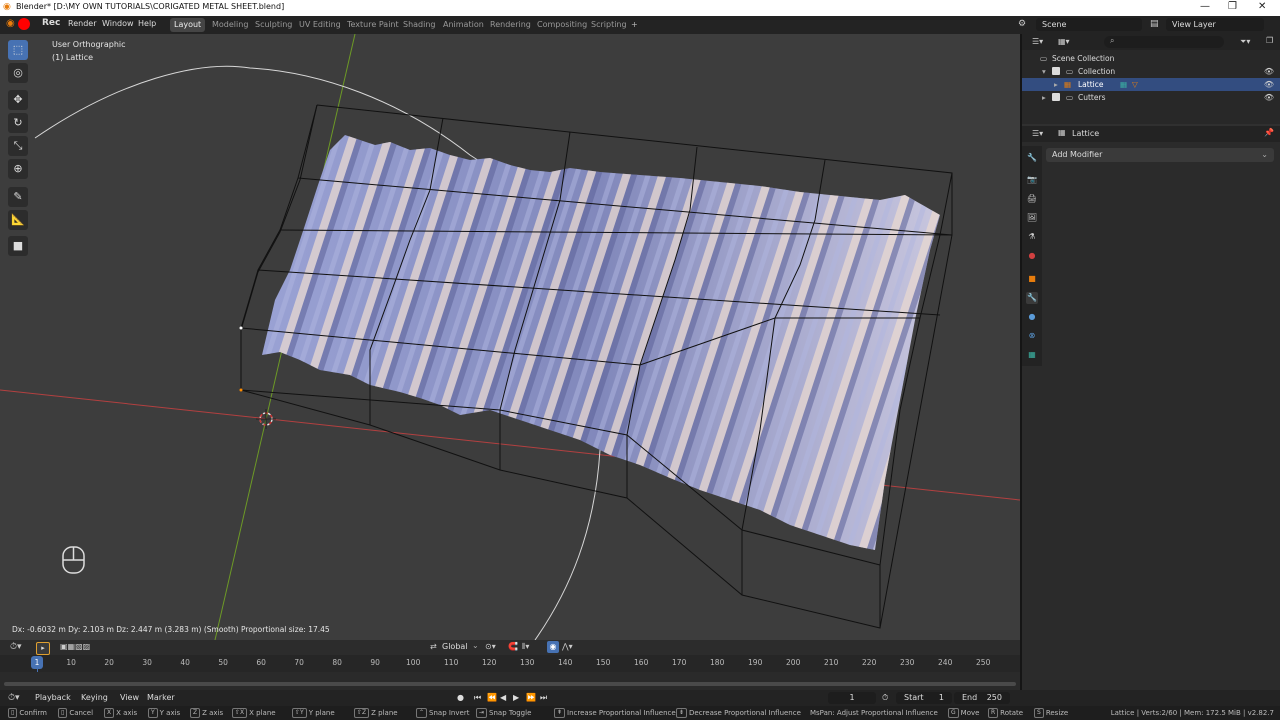  I want to click on prev-keyframe-icon: ⏪, so click(492, 697).